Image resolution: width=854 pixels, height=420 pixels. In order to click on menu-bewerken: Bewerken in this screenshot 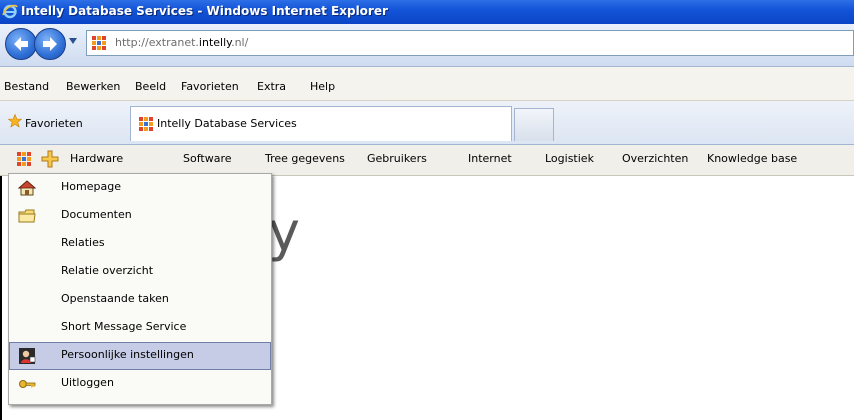, I will do `click(93, 86)`.